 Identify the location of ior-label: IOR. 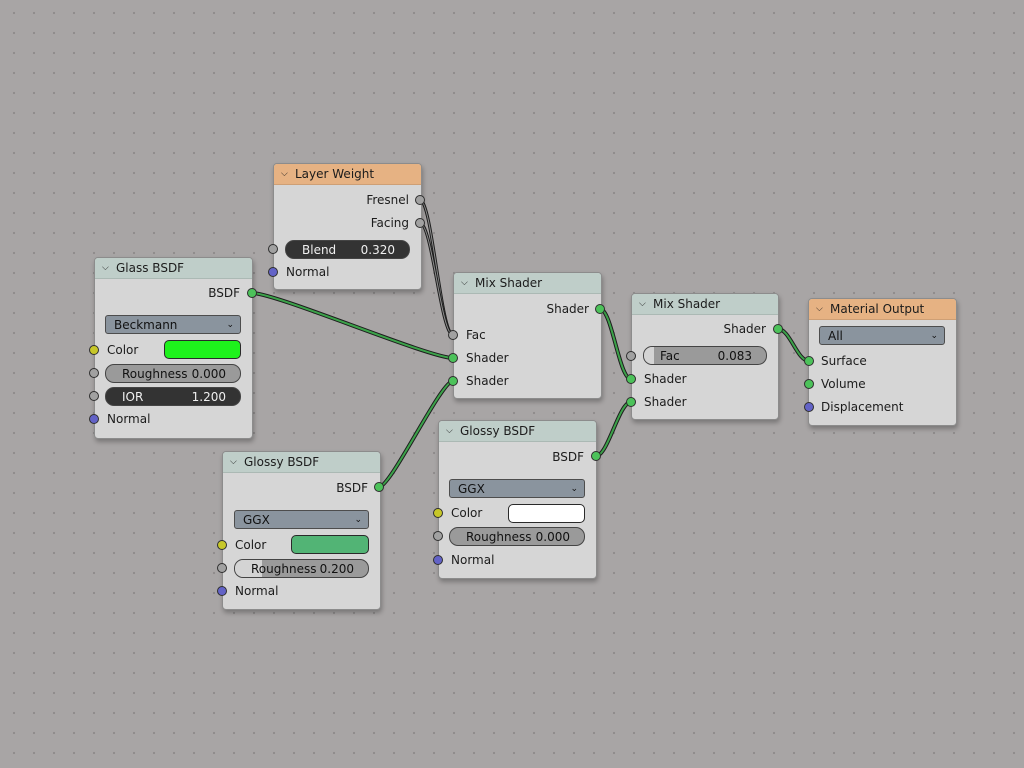
(133, 397).